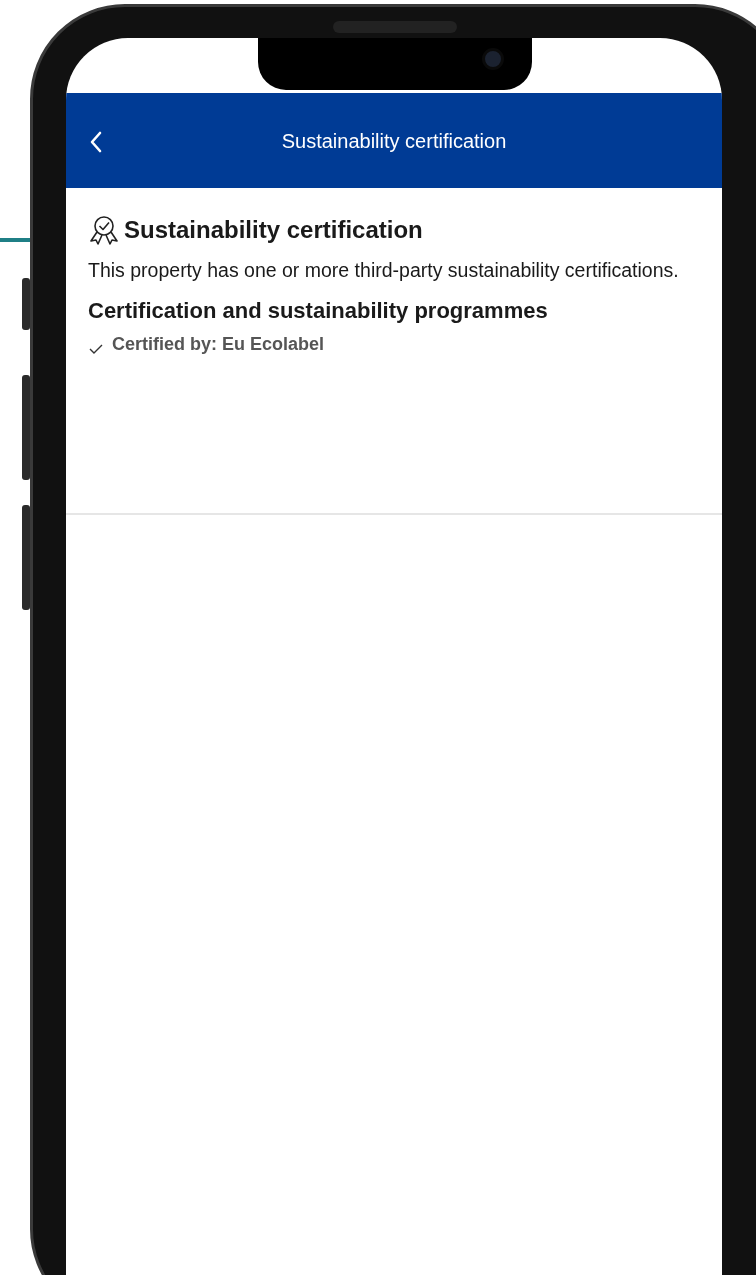 Image resolution: width=756 pixels, height=1275 pixels. What do you see at coordinates (273, 230) in the screenshot?
I see `section-title: Sustainability certification` at bounding box center [273, 230].